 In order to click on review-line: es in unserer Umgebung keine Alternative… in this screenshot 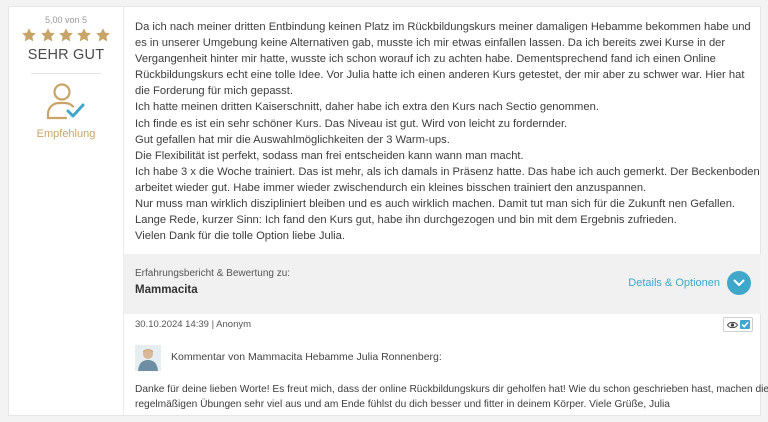, I will do `click(430, 43)`.